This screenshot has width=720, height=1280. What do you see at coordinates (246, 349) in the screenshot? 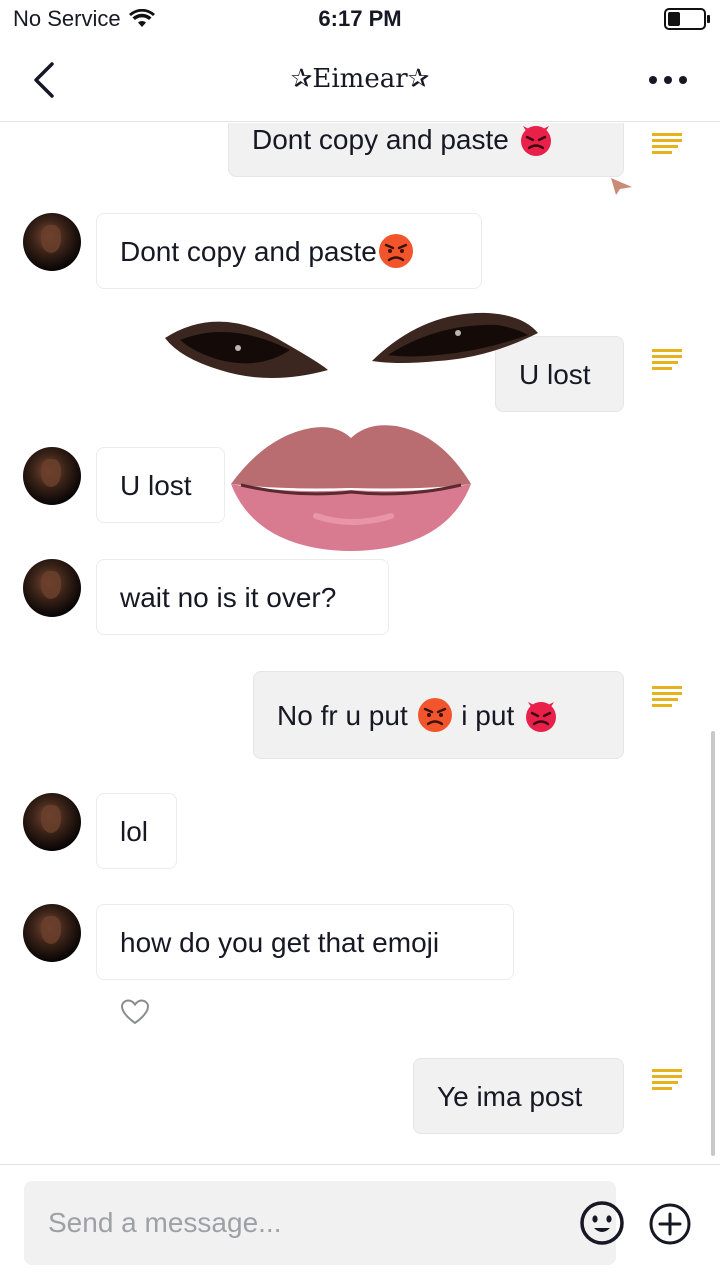
I see `left-eye-sticker` at bounding box center [246, 349].